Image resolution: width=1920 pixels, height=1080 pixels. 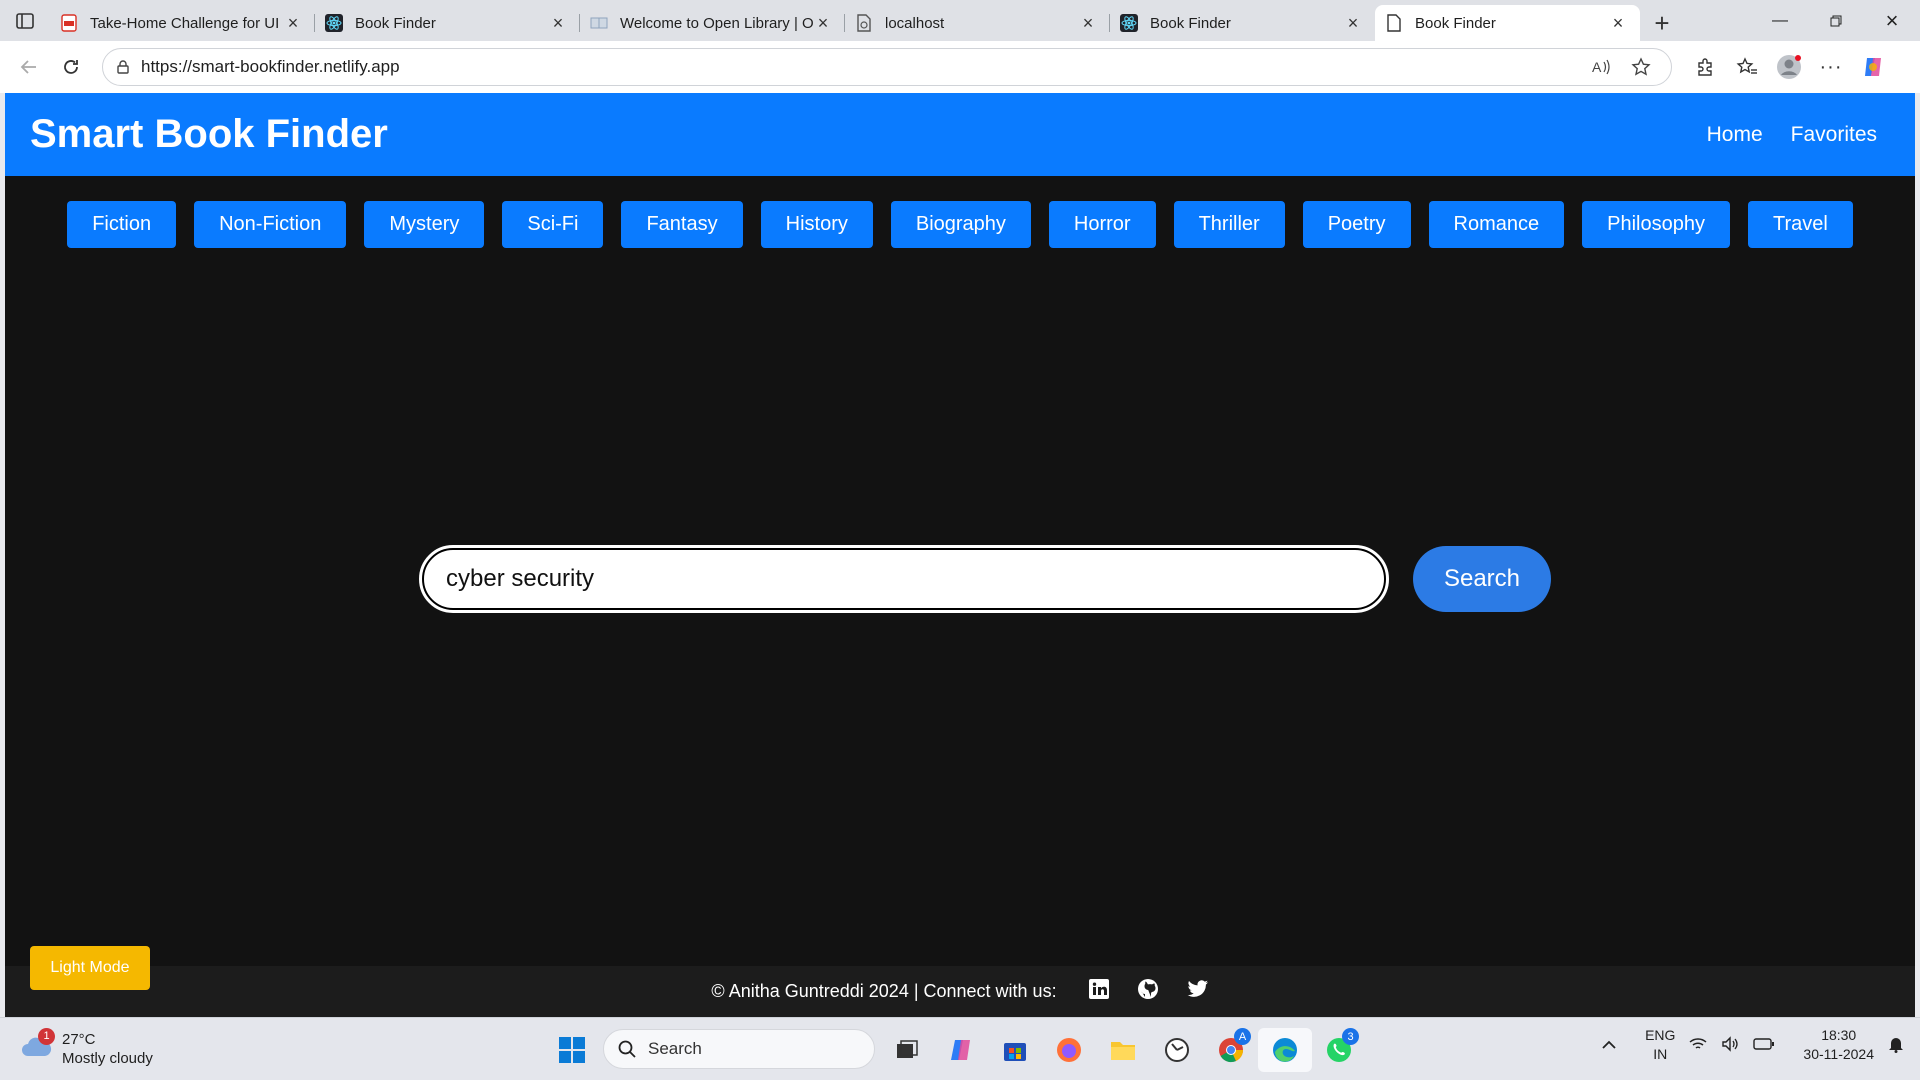 What do you see at coordinates (861, 67) in the screenshot?
I see `url-text: https://smart-bookfinder.netlify.app` at bounding box center [861, 67].